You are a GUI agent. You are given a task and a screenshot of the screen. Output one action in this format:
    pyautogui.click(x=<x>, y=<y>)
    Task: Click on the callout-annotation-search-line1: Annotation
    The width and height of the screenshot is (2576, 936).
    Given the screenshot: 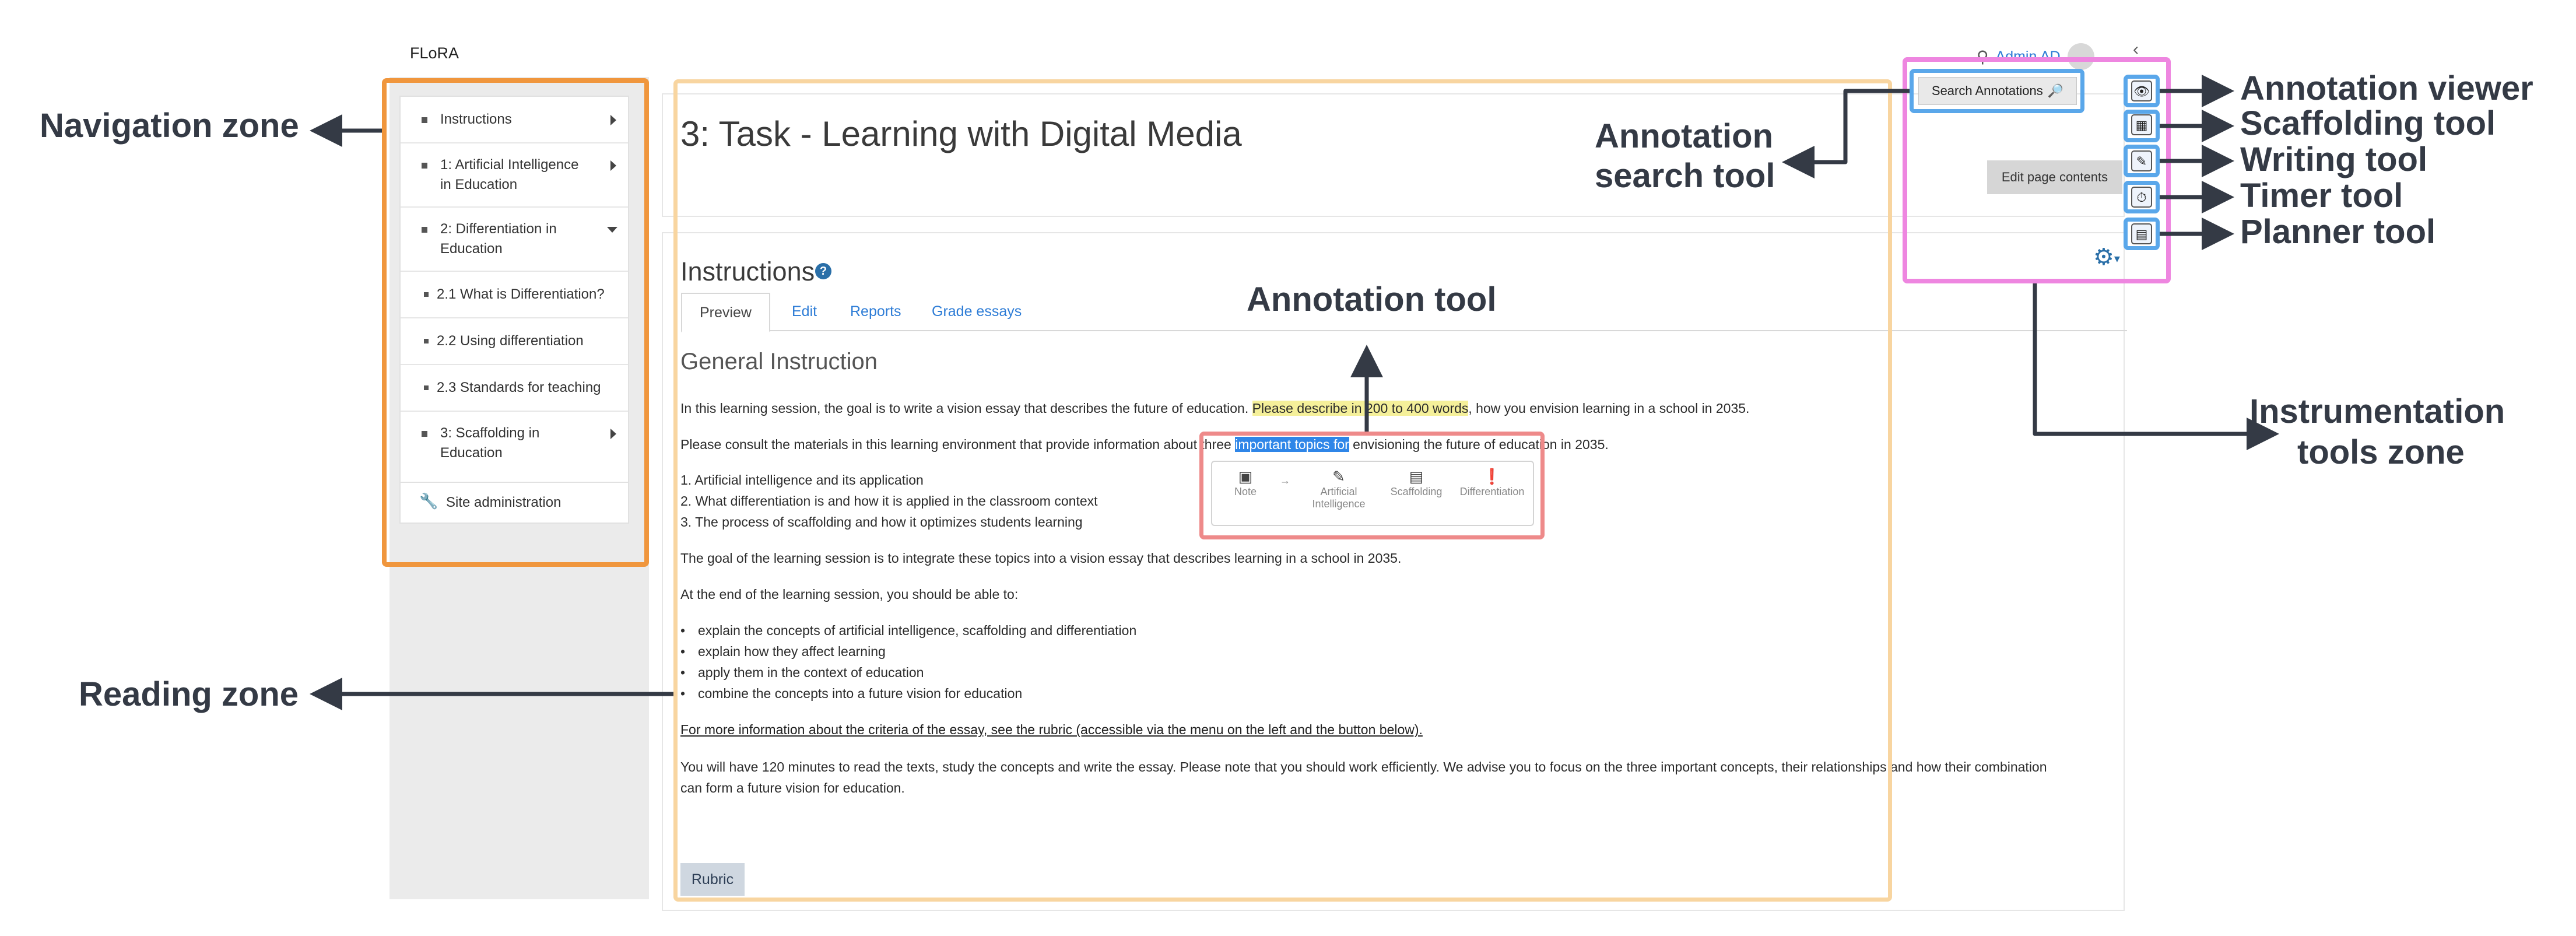 What is the action you would take?
    pyautogui.click(x=1684, y=136)
    